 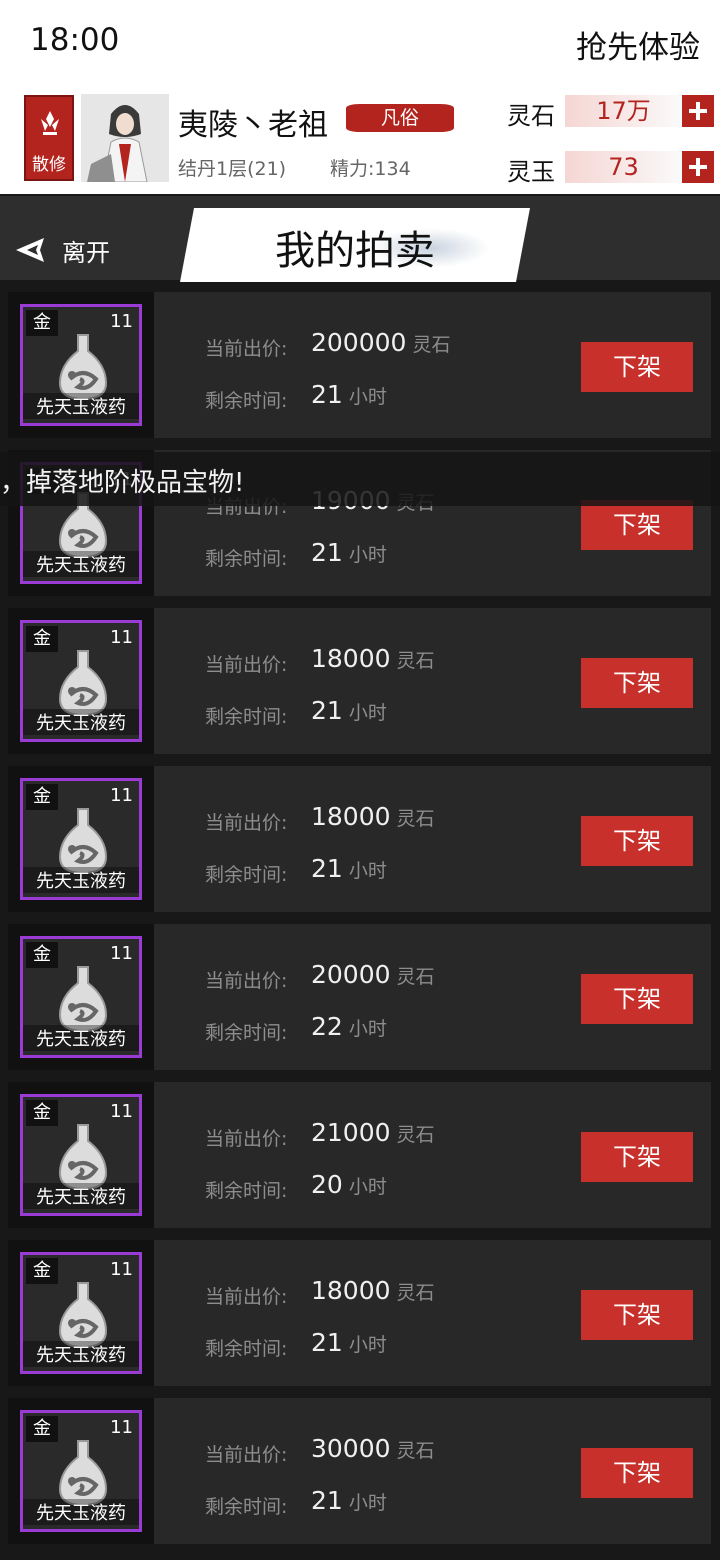 What do you see at coordinates (86, 252) in the screenshot?
I see `back-label: 离开` at bounding box center [86, 252].